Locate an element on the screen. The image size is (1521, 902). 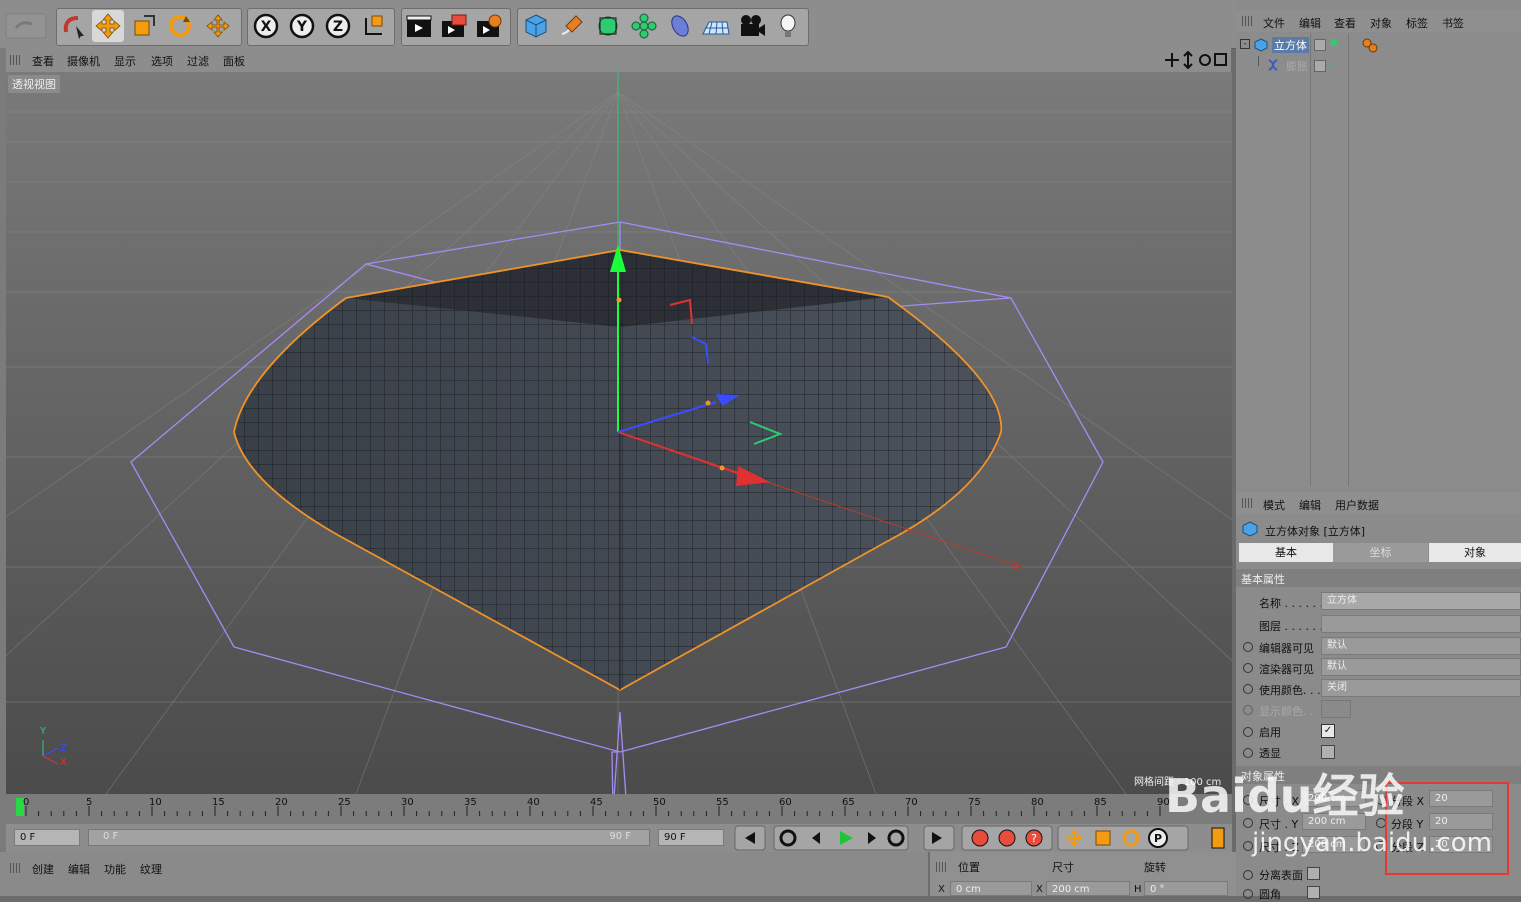
tab-object: 对象 is located at coordinates (1475, 552).